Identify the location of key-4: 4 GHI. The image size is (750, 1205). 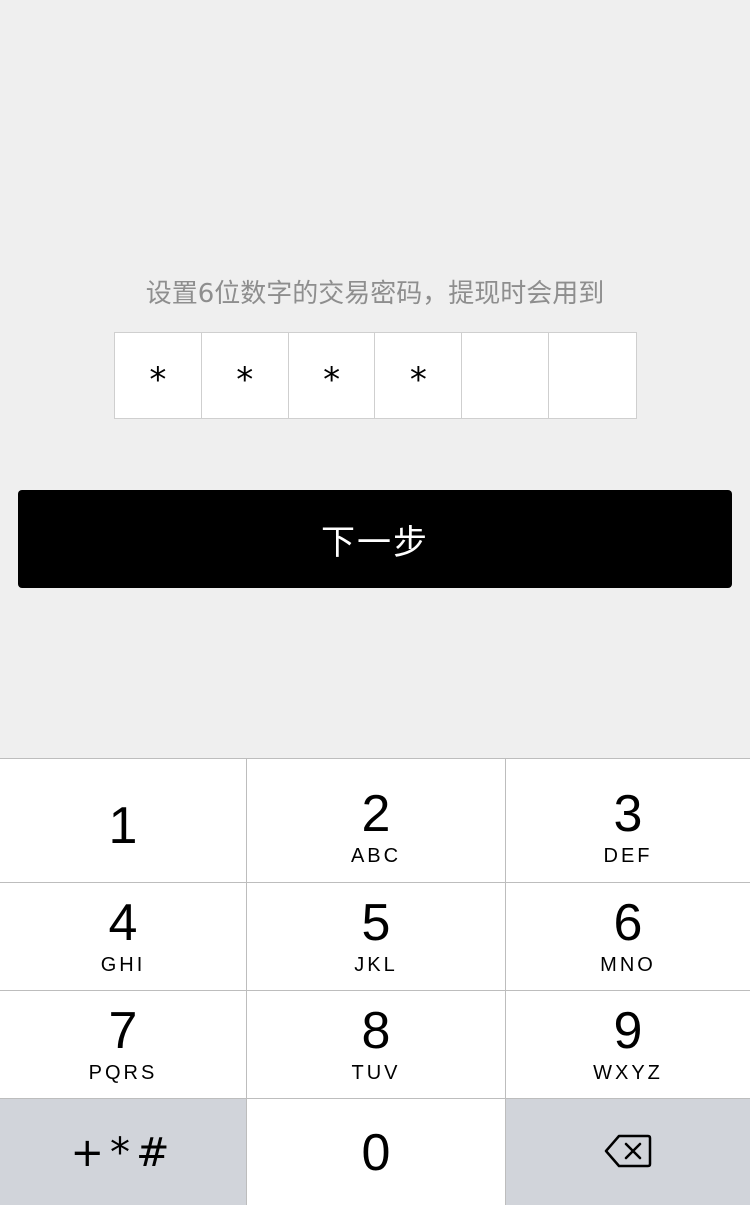
(123, 937).